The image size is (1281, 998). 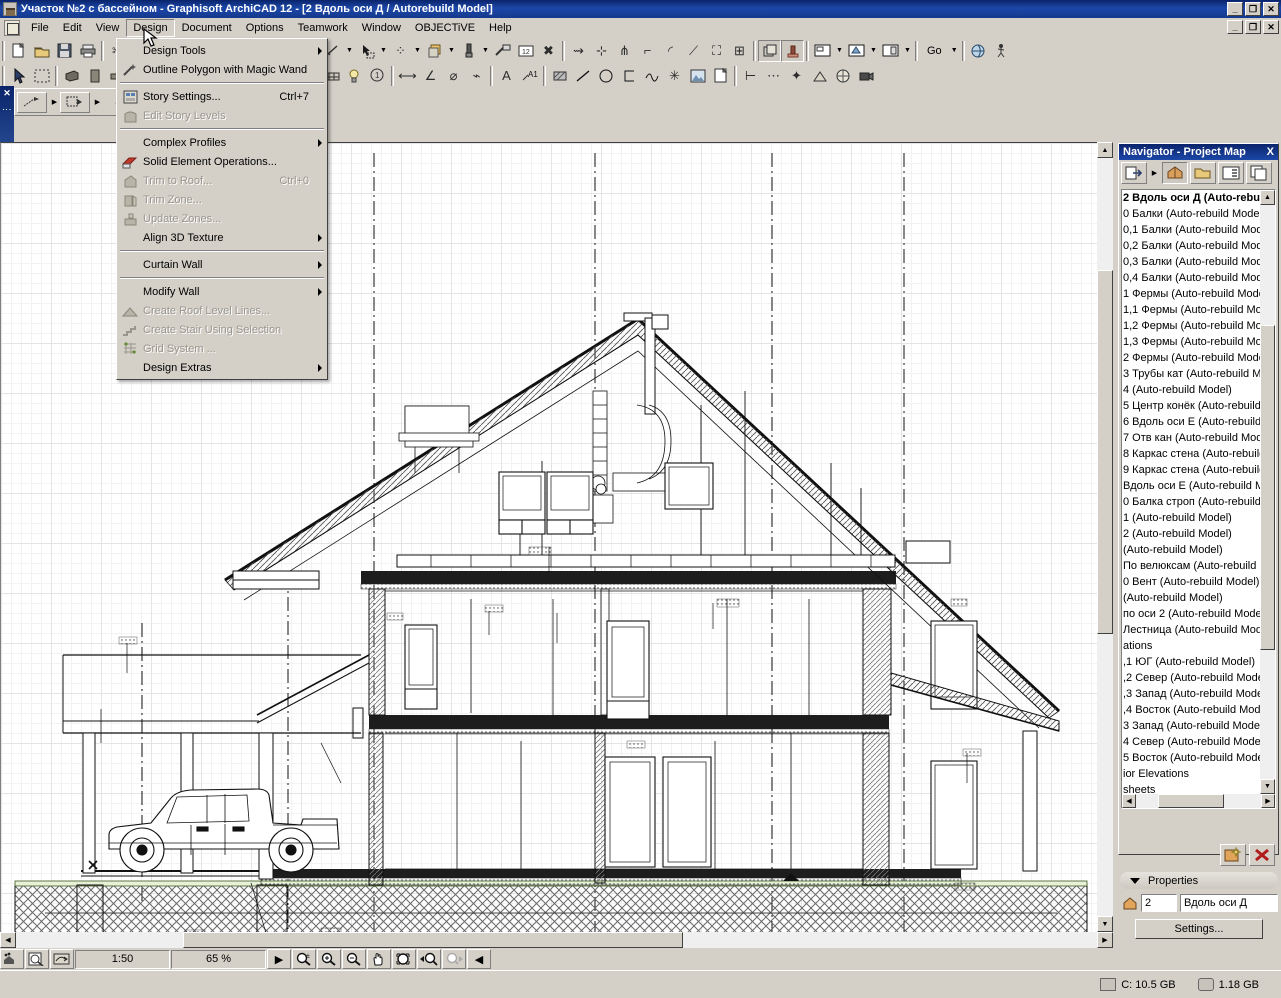 I want to click on list-item: ,3 Запад (Auto-rebuild Mode, so click(x=1191, y=694).